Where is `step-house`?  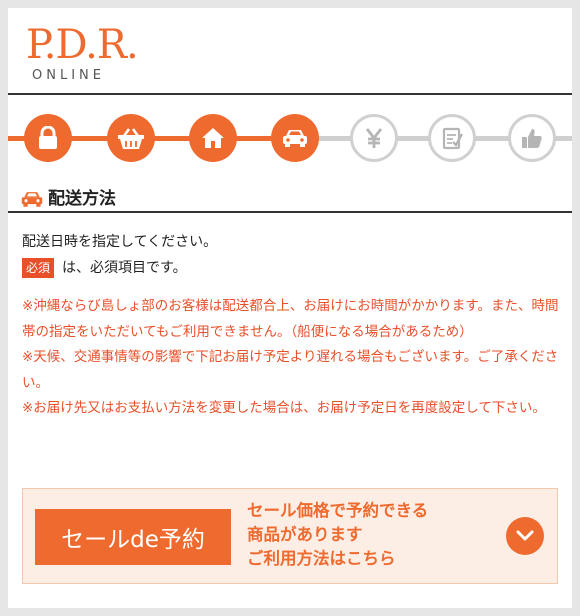
step-house is located at coordinates (213, 138).